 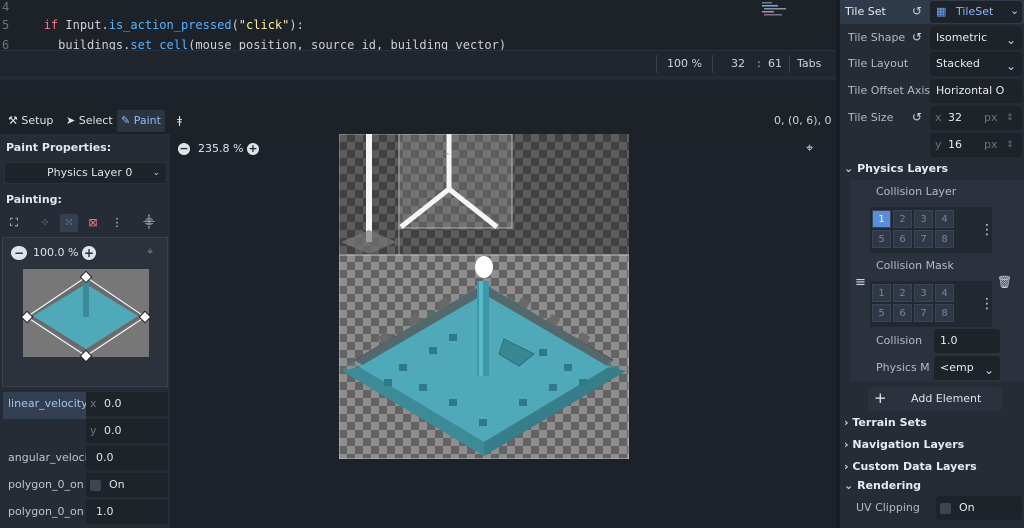 I want to click on linear-velocity-y-field: y 0.0, so click(x=127, y=431).